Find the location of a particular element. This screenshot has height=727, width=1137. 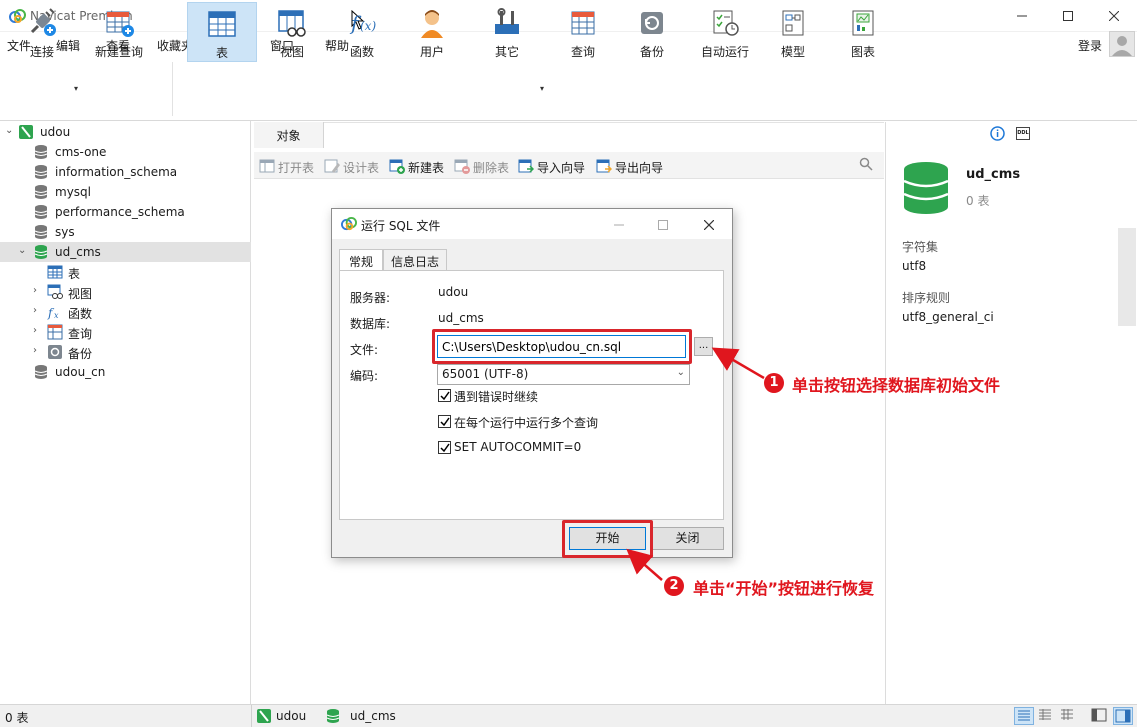

tab-objects: 对象 is located at coordinates (289, 135).